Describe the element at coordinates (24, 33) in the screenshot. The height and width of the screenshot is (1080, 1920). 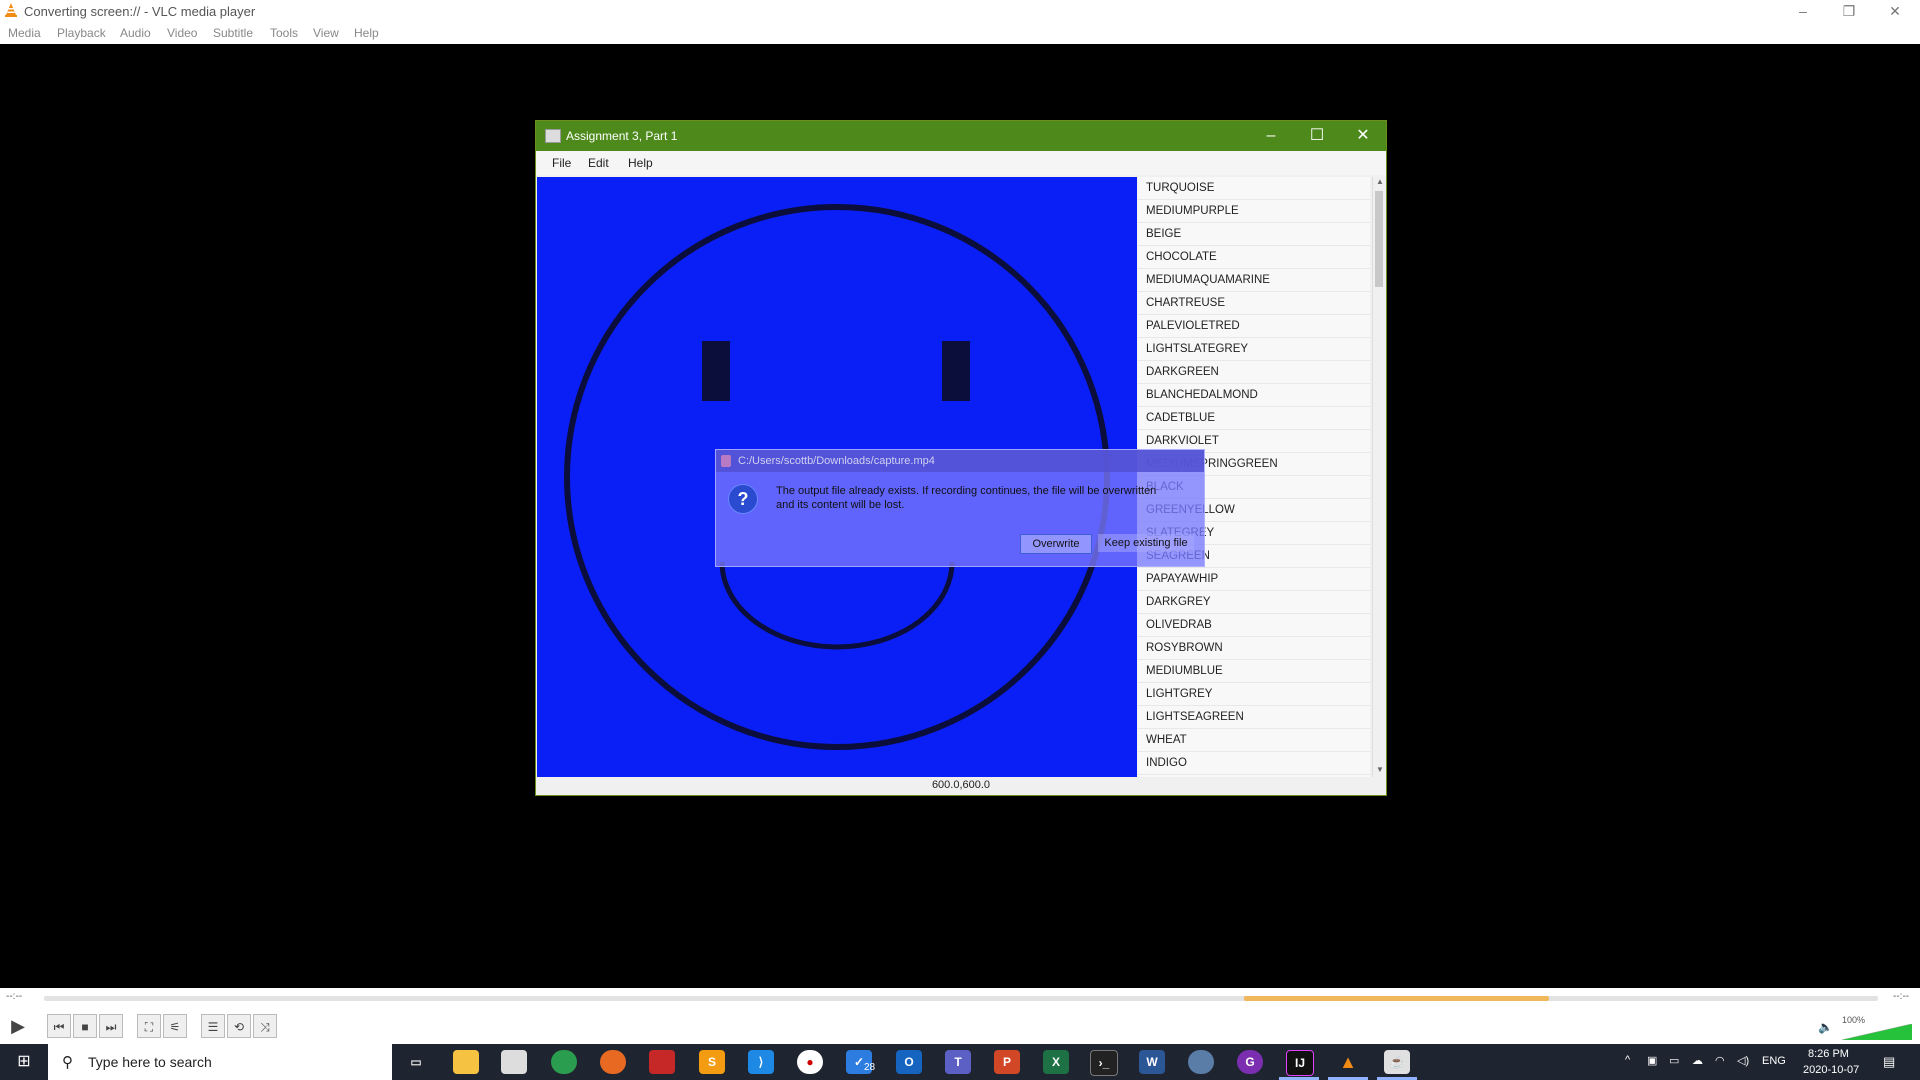
I see `menu-media: Media` at that location.